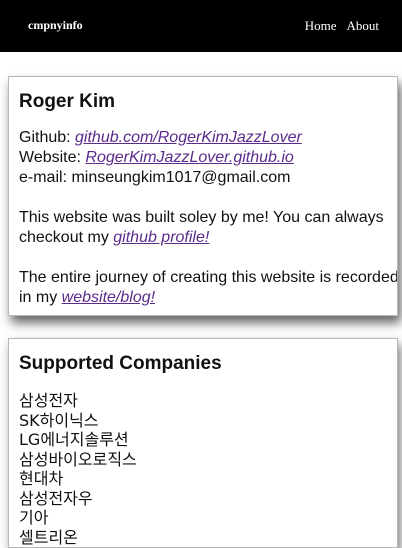  What do you see at coordinates (52, 157) in the screenshot?
I see `website-label: Website:` at bounding box center [52, 157].